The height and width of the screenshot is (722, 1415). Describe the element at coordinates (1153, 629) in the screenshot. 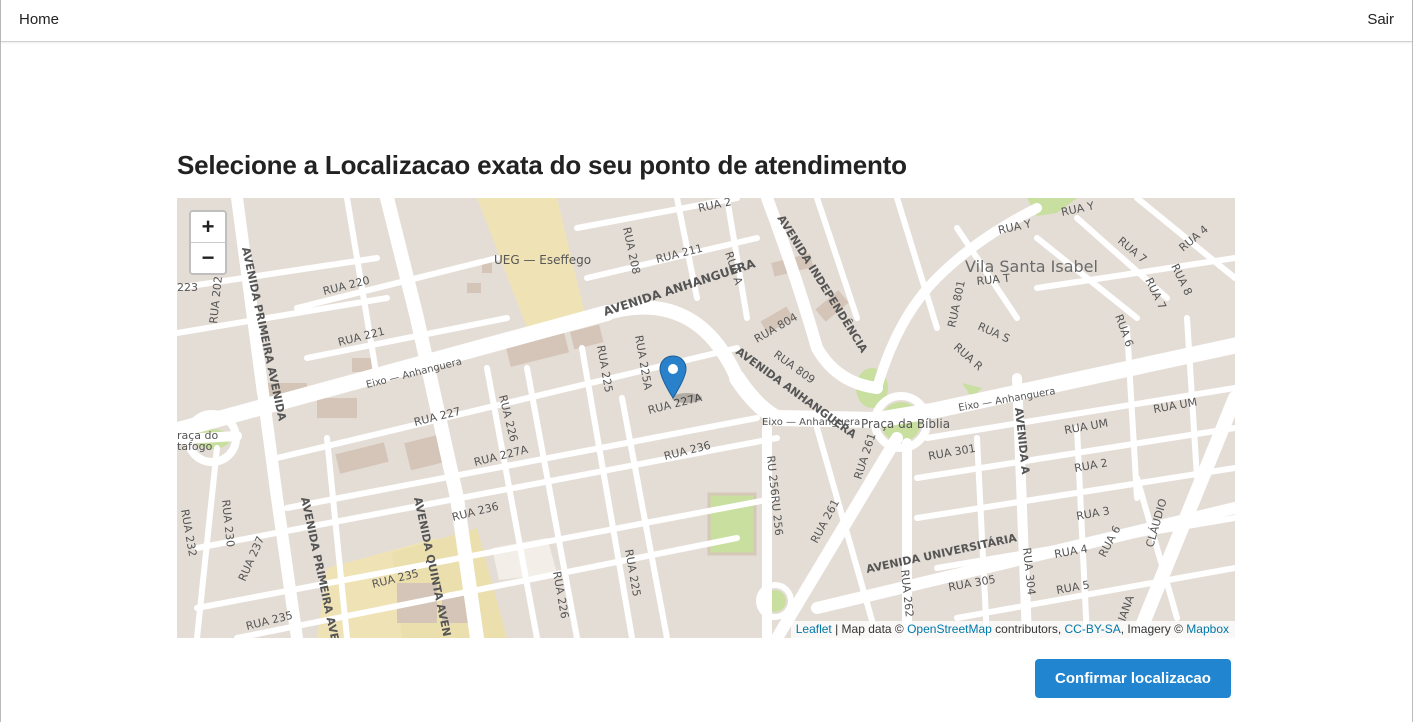

I see `attribution-text-3: , Imagery ©` at that location.